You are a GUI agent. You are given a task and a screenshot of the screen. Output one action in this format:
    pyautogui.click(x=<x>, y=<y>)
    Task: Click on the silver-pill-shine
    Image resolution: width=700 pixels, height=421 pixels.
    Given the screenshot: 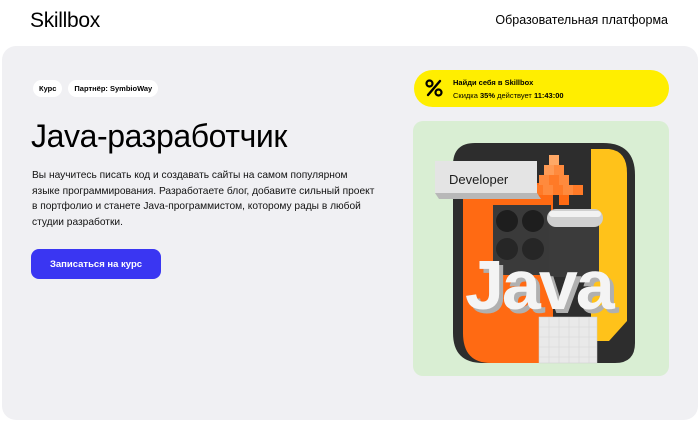 What is the action you would take?
    pyautogui.click(x=575, y=214)
    